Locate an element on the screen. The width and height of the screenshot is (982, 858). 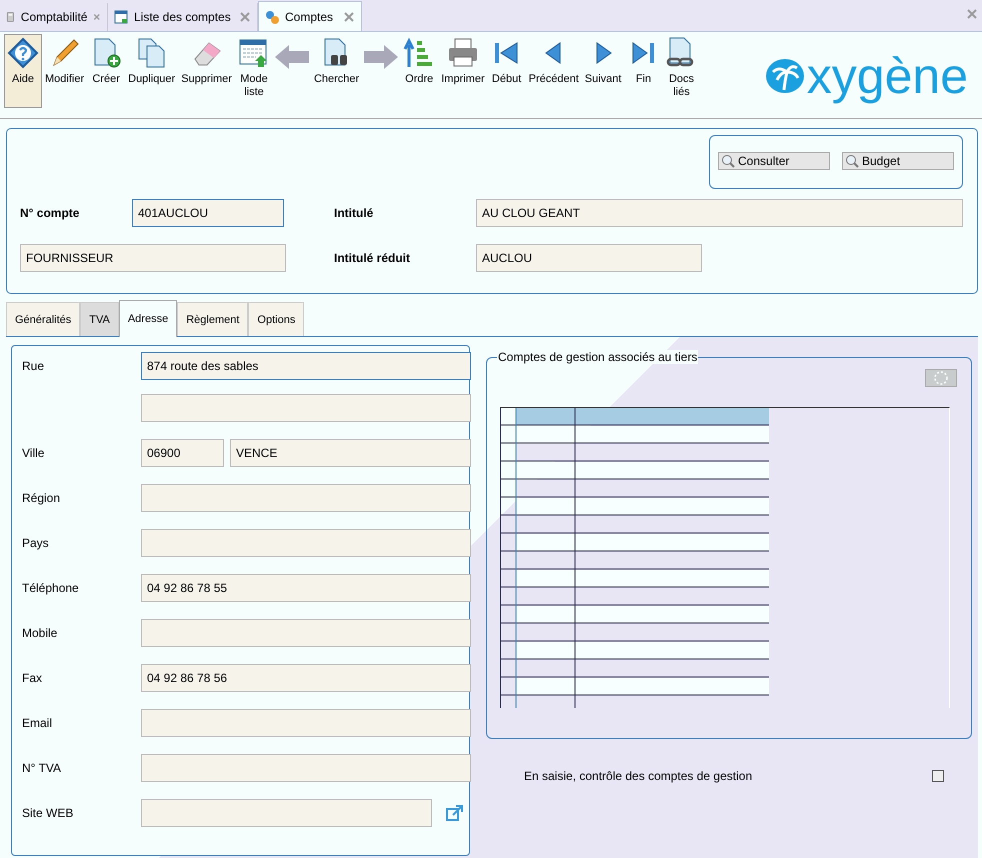
input-field: 06900 is located at coordinates (182, 453).